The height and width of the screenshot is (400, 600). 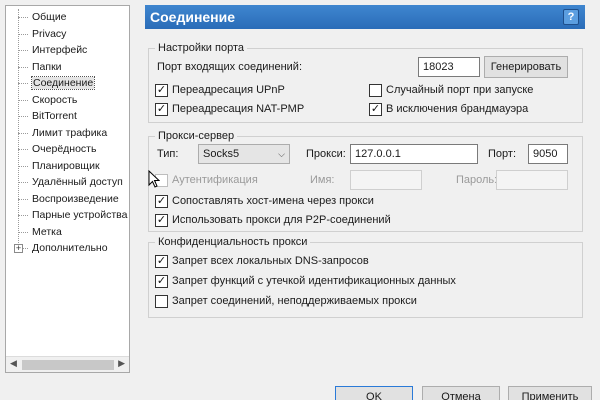 I want to click on proxy-type-select: Socks5 ⌵, so click(x=244, y=154).